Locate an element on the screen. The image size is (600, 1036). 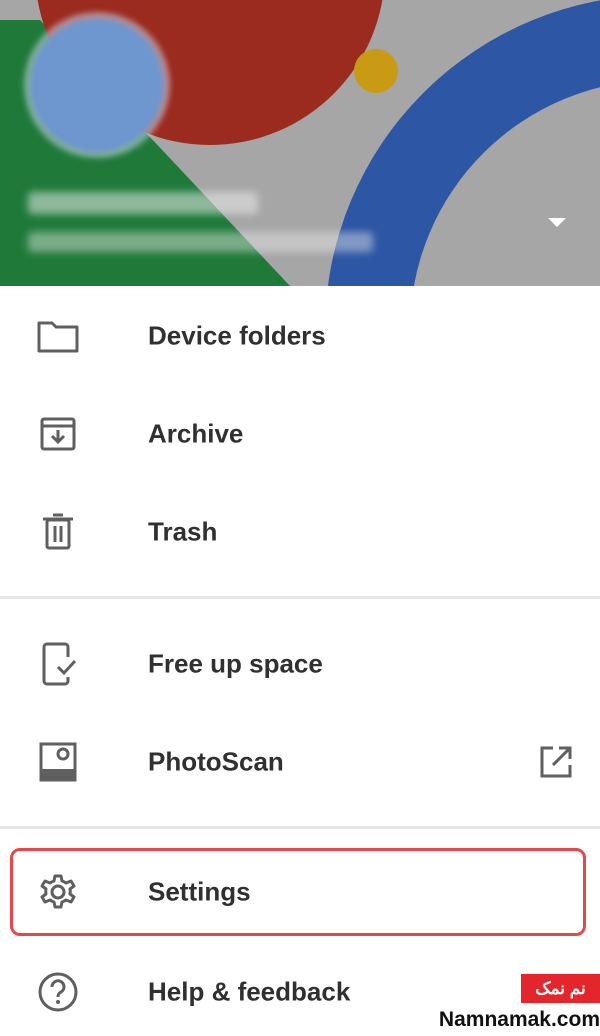
account-email-blurred is located at coordinates (200, 242).